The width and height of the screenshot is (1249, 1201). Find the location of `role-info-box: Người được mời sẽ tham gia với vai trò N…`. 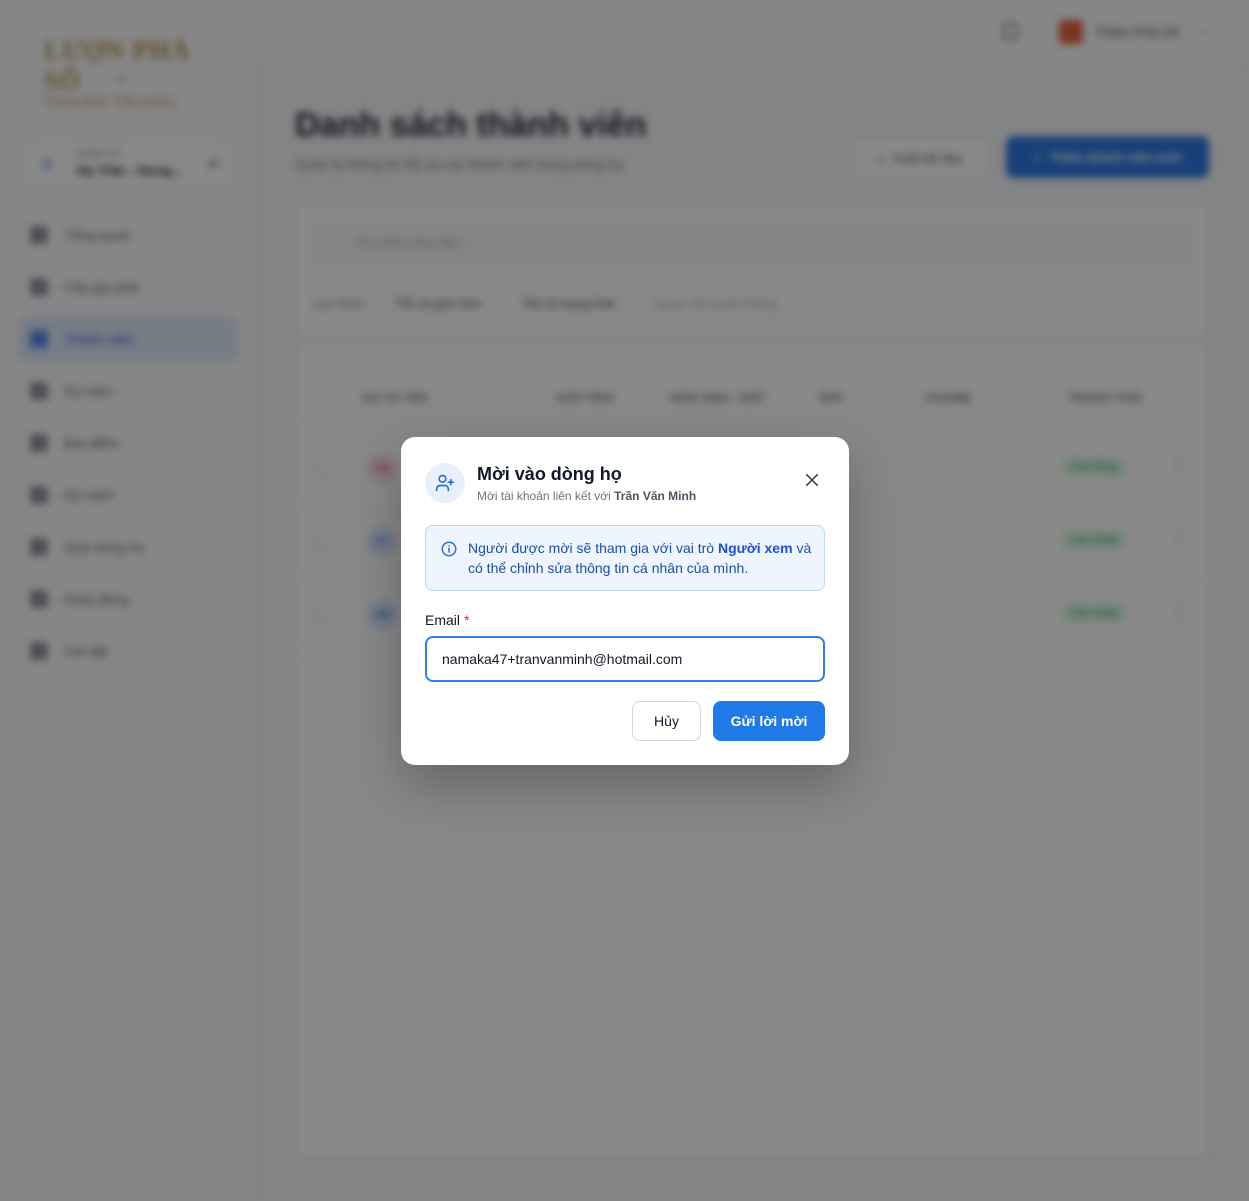

role-info-box: Người được mời sẽ tham gia với vai trò N… is located at coordinates (625, 558).